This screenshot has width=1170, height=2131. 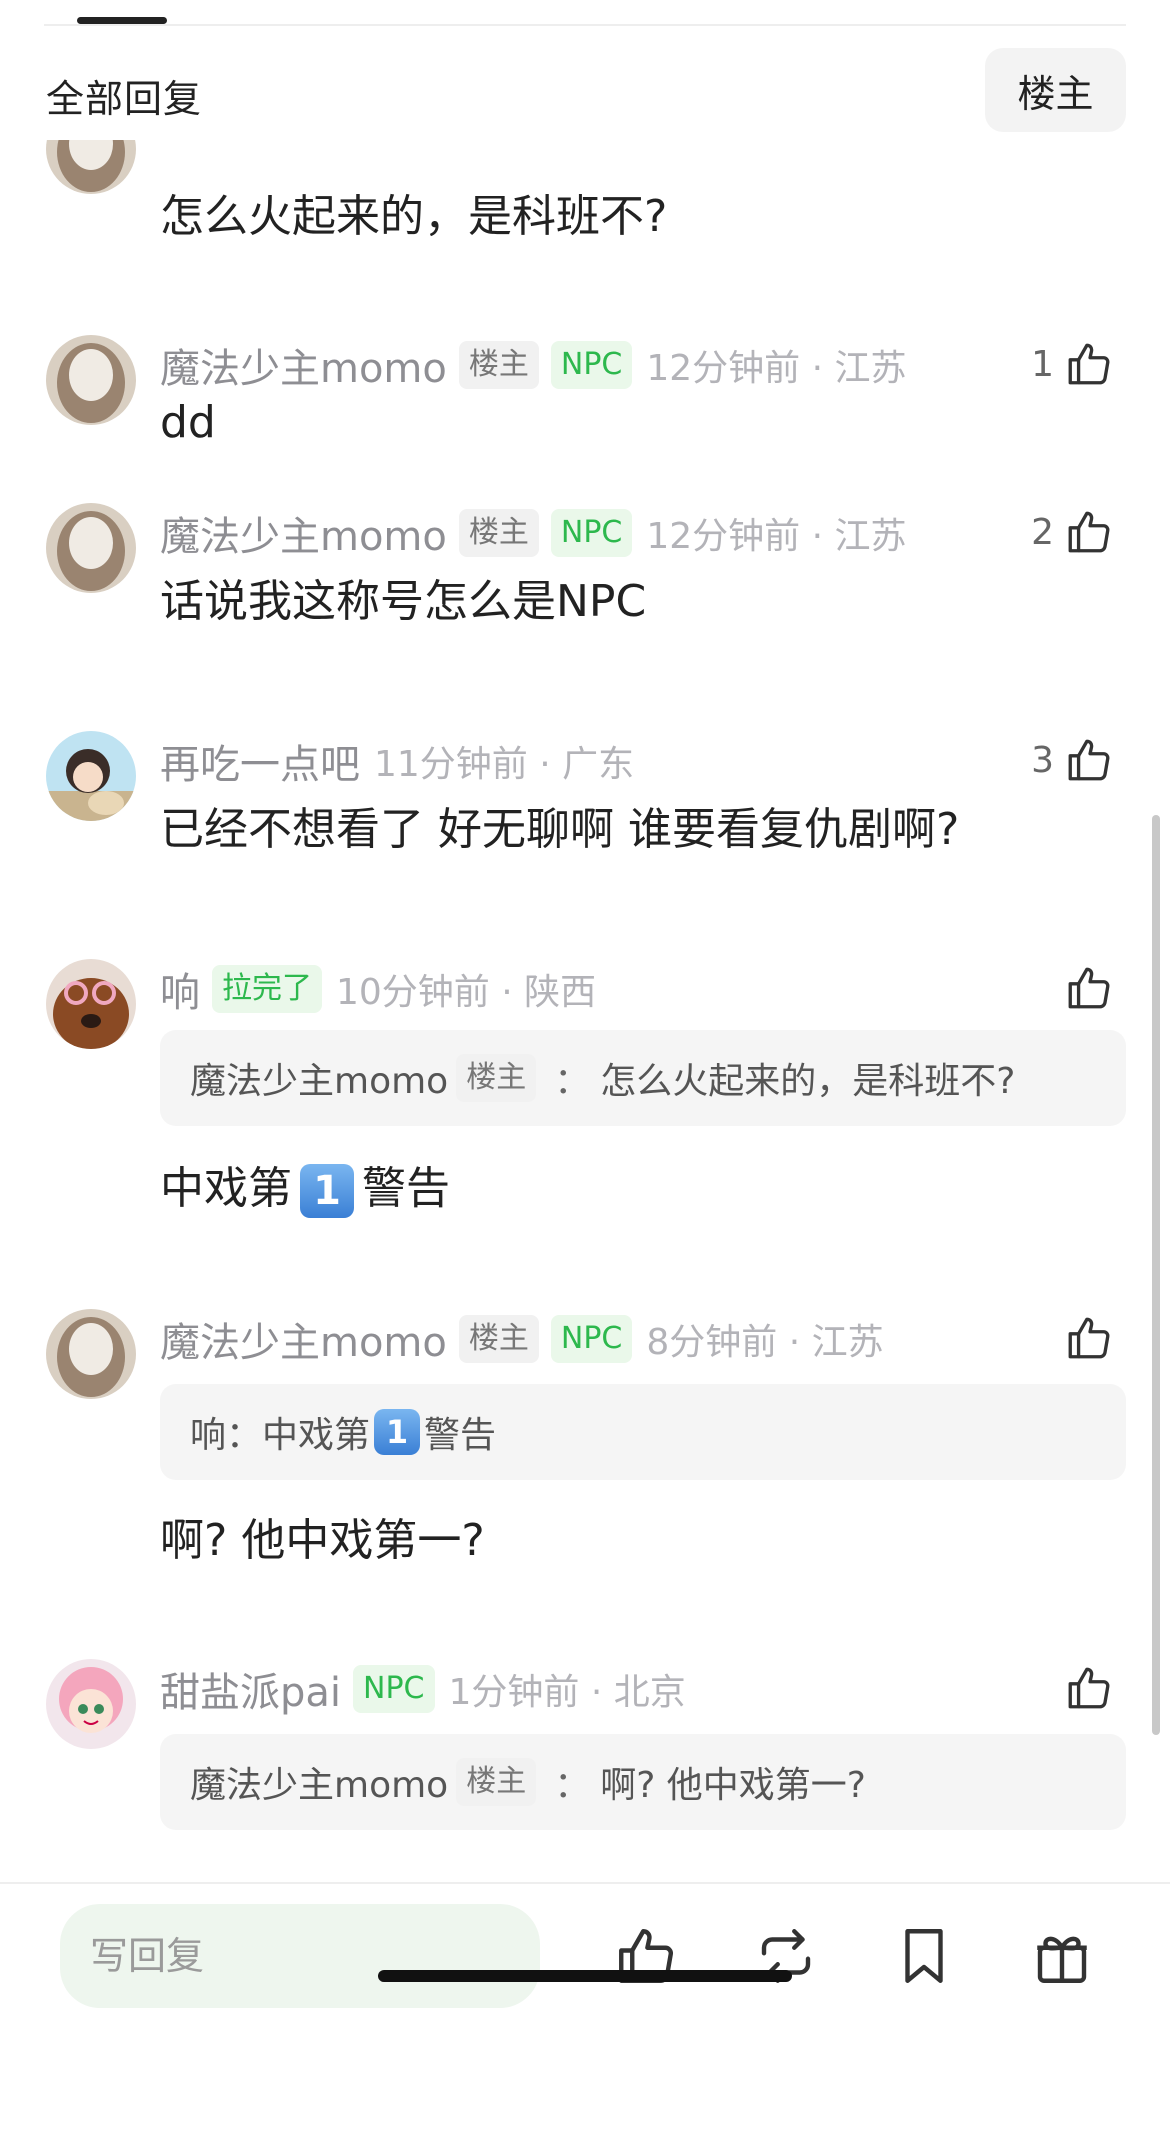 I want to click on scrollbar, so click(x=1156, y=1275).